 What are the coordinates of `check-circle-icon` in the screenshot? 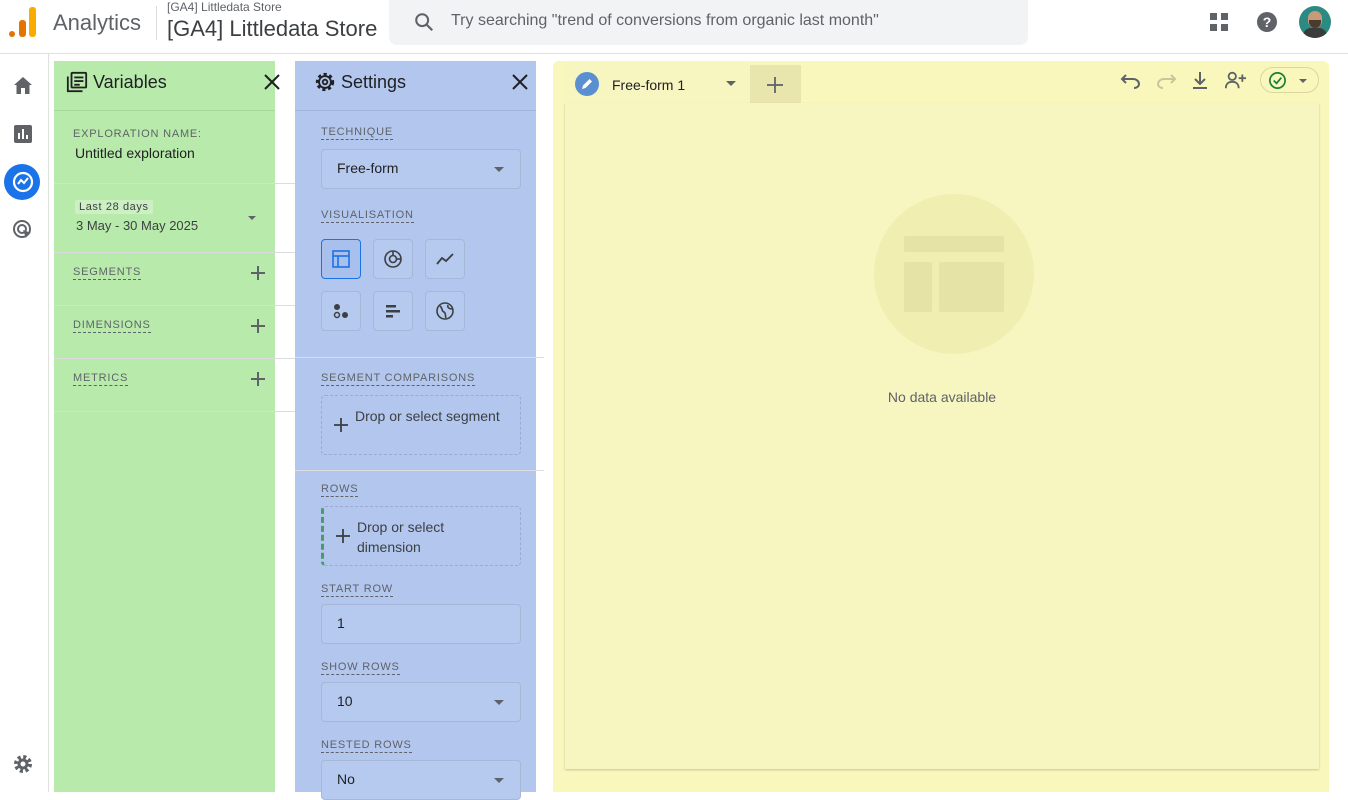 It's located at (1277, 80).